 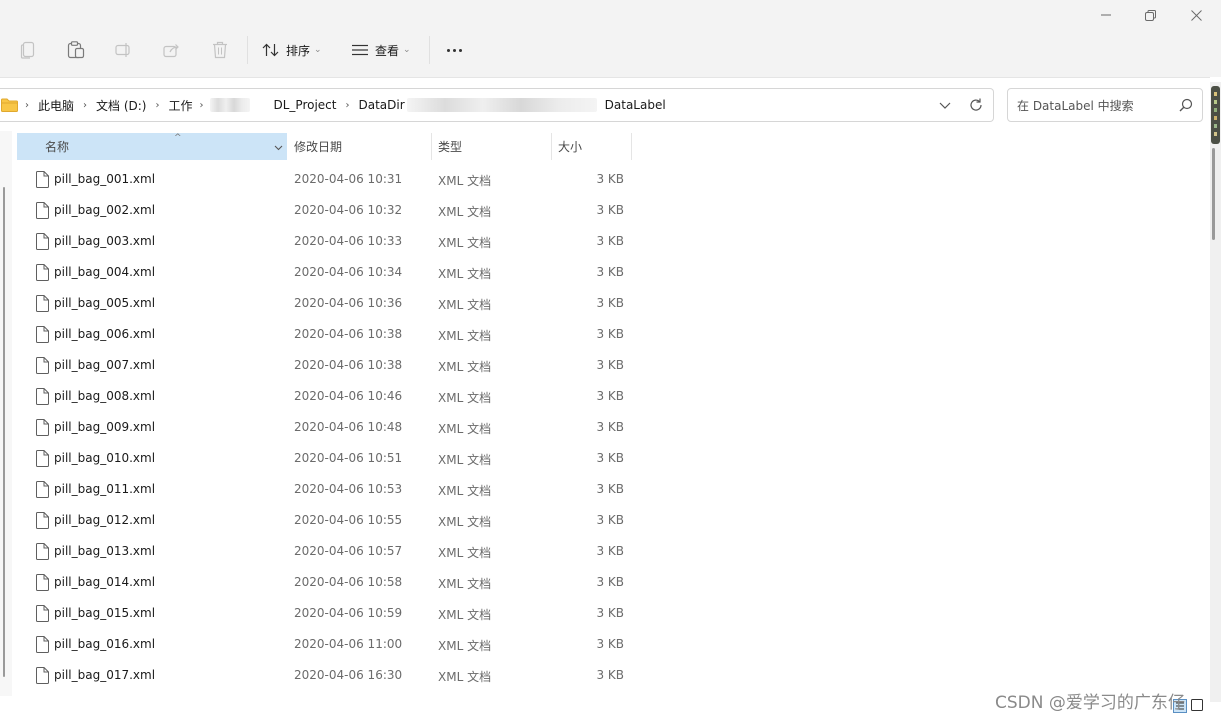 I want to click on breadcrumb-dl-project: DL_Project, so click(x=305, y=105).